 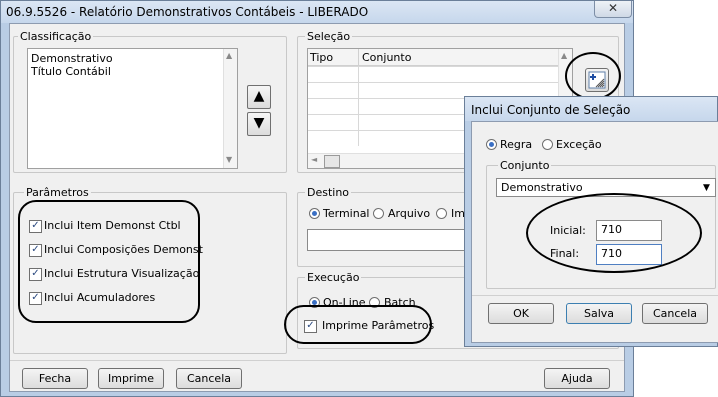 What do you see at coordinates (433, 57) in the screenshot?
I see `grid-header: Tipo Conjunto` at bounding box center [433, 57].